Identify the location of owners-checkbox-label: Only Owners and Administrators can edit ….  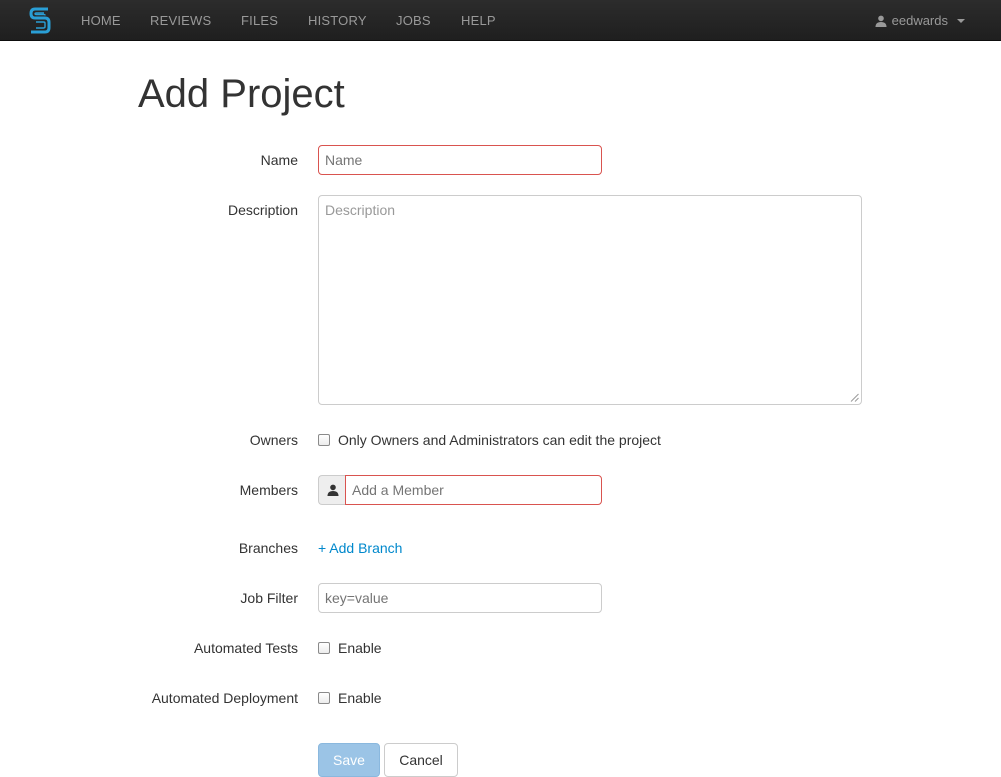
(499, 440).